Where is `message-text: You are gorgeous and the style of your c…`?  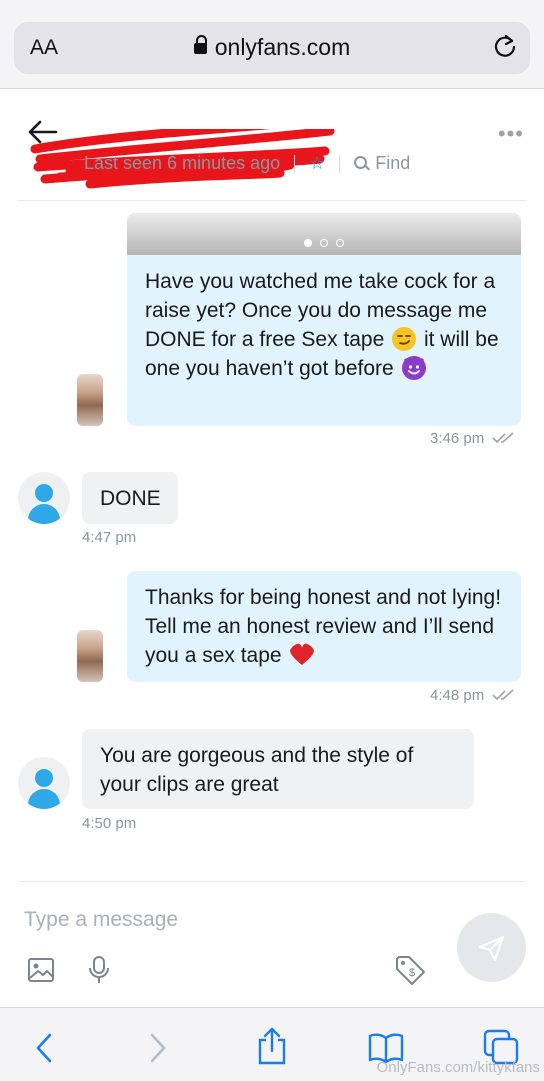 message-text: You are gorgeous and the style of your c… is located at coordinates (257, 770).